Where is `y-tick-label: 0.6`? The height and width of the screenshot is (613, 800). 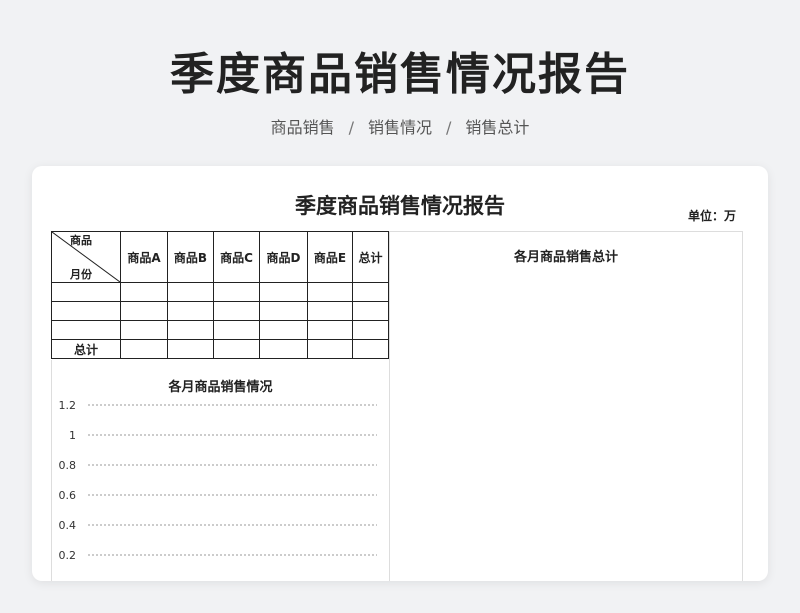 y-tick-label: 0.6 is located at coordinates (68, 495).